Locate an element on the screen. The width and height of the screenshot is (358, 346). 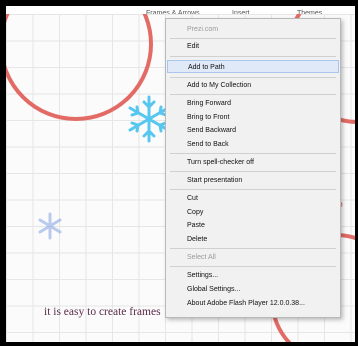
menu-item-add-to-path: Add to Path is located at coordinates (253, 66).